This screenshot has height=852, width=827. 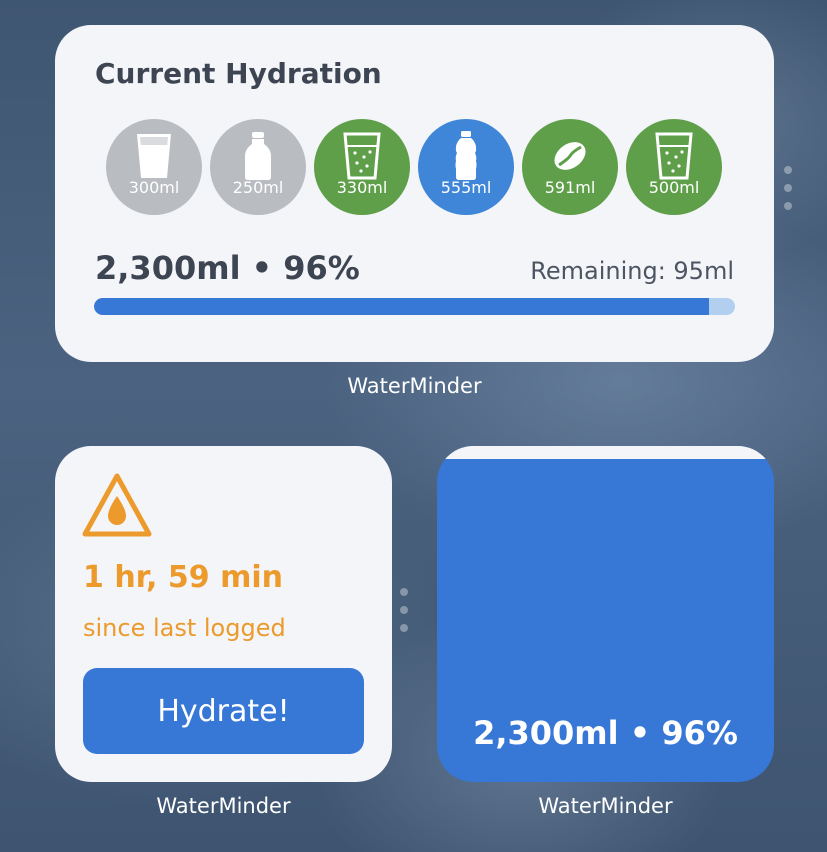 I want to click on drink-shortcuts: 300ml 250ml 330ml 555ml 591ml 500ml, so click(x=414, y=167).